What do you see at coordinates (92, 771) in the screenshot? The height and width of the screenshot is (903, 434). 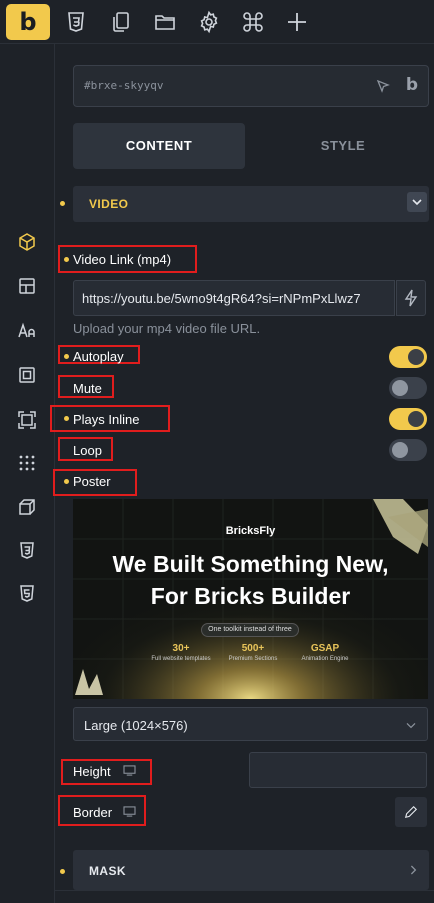 I see `height-label: Height` at bounding box center [92, 771].